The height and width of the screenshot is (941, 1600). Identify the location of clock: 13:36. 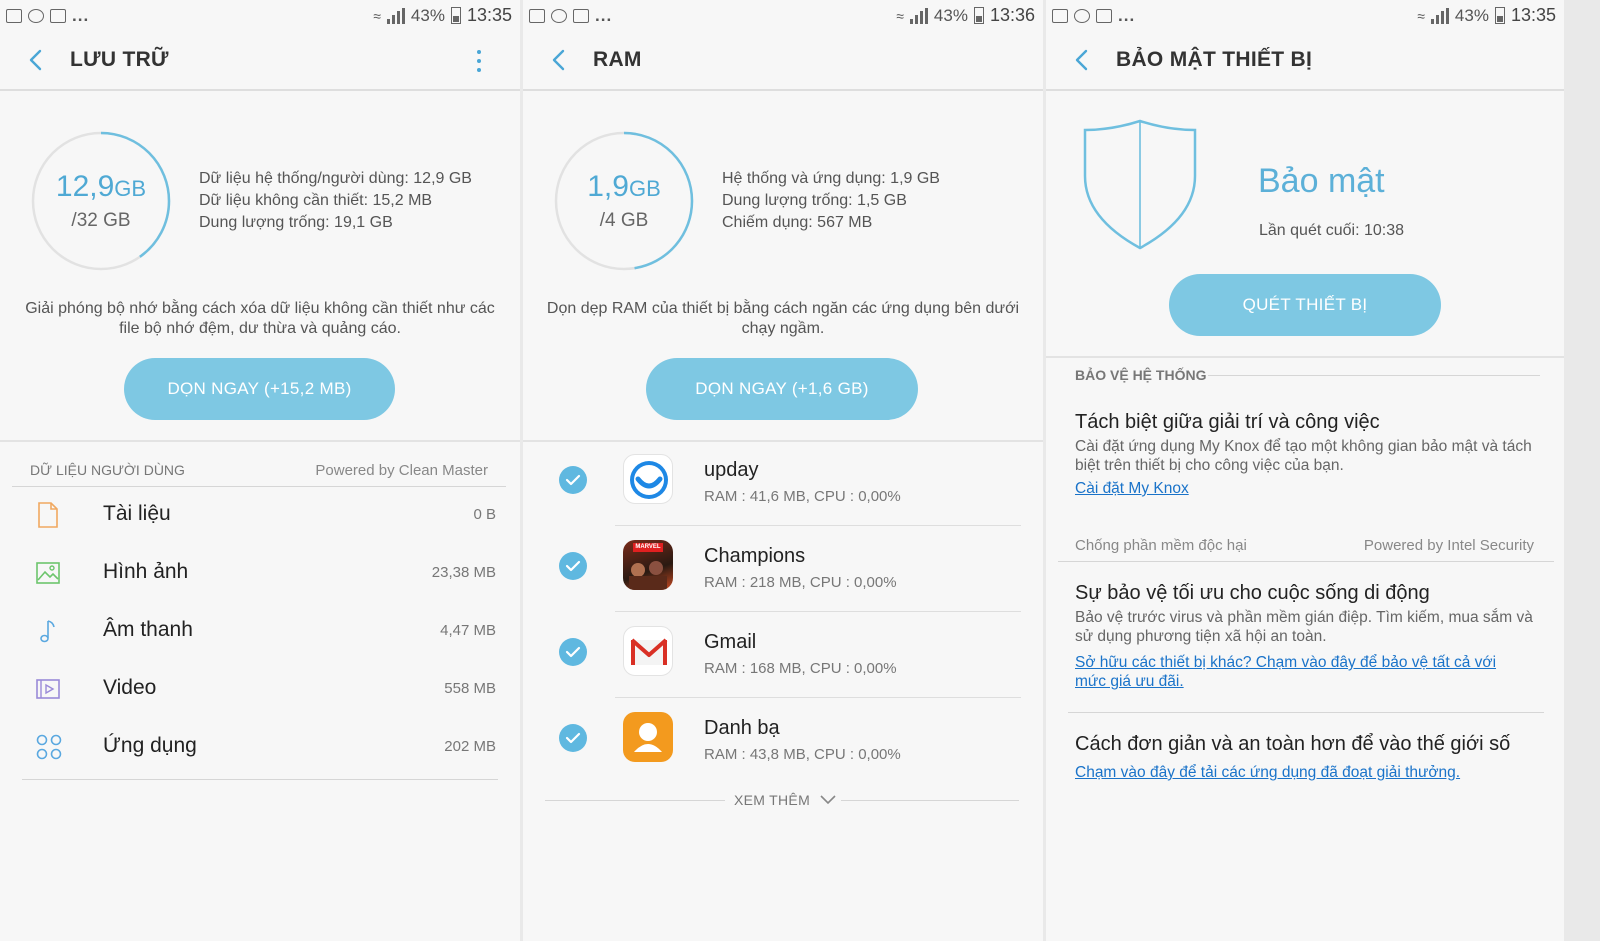
(1012, 15).